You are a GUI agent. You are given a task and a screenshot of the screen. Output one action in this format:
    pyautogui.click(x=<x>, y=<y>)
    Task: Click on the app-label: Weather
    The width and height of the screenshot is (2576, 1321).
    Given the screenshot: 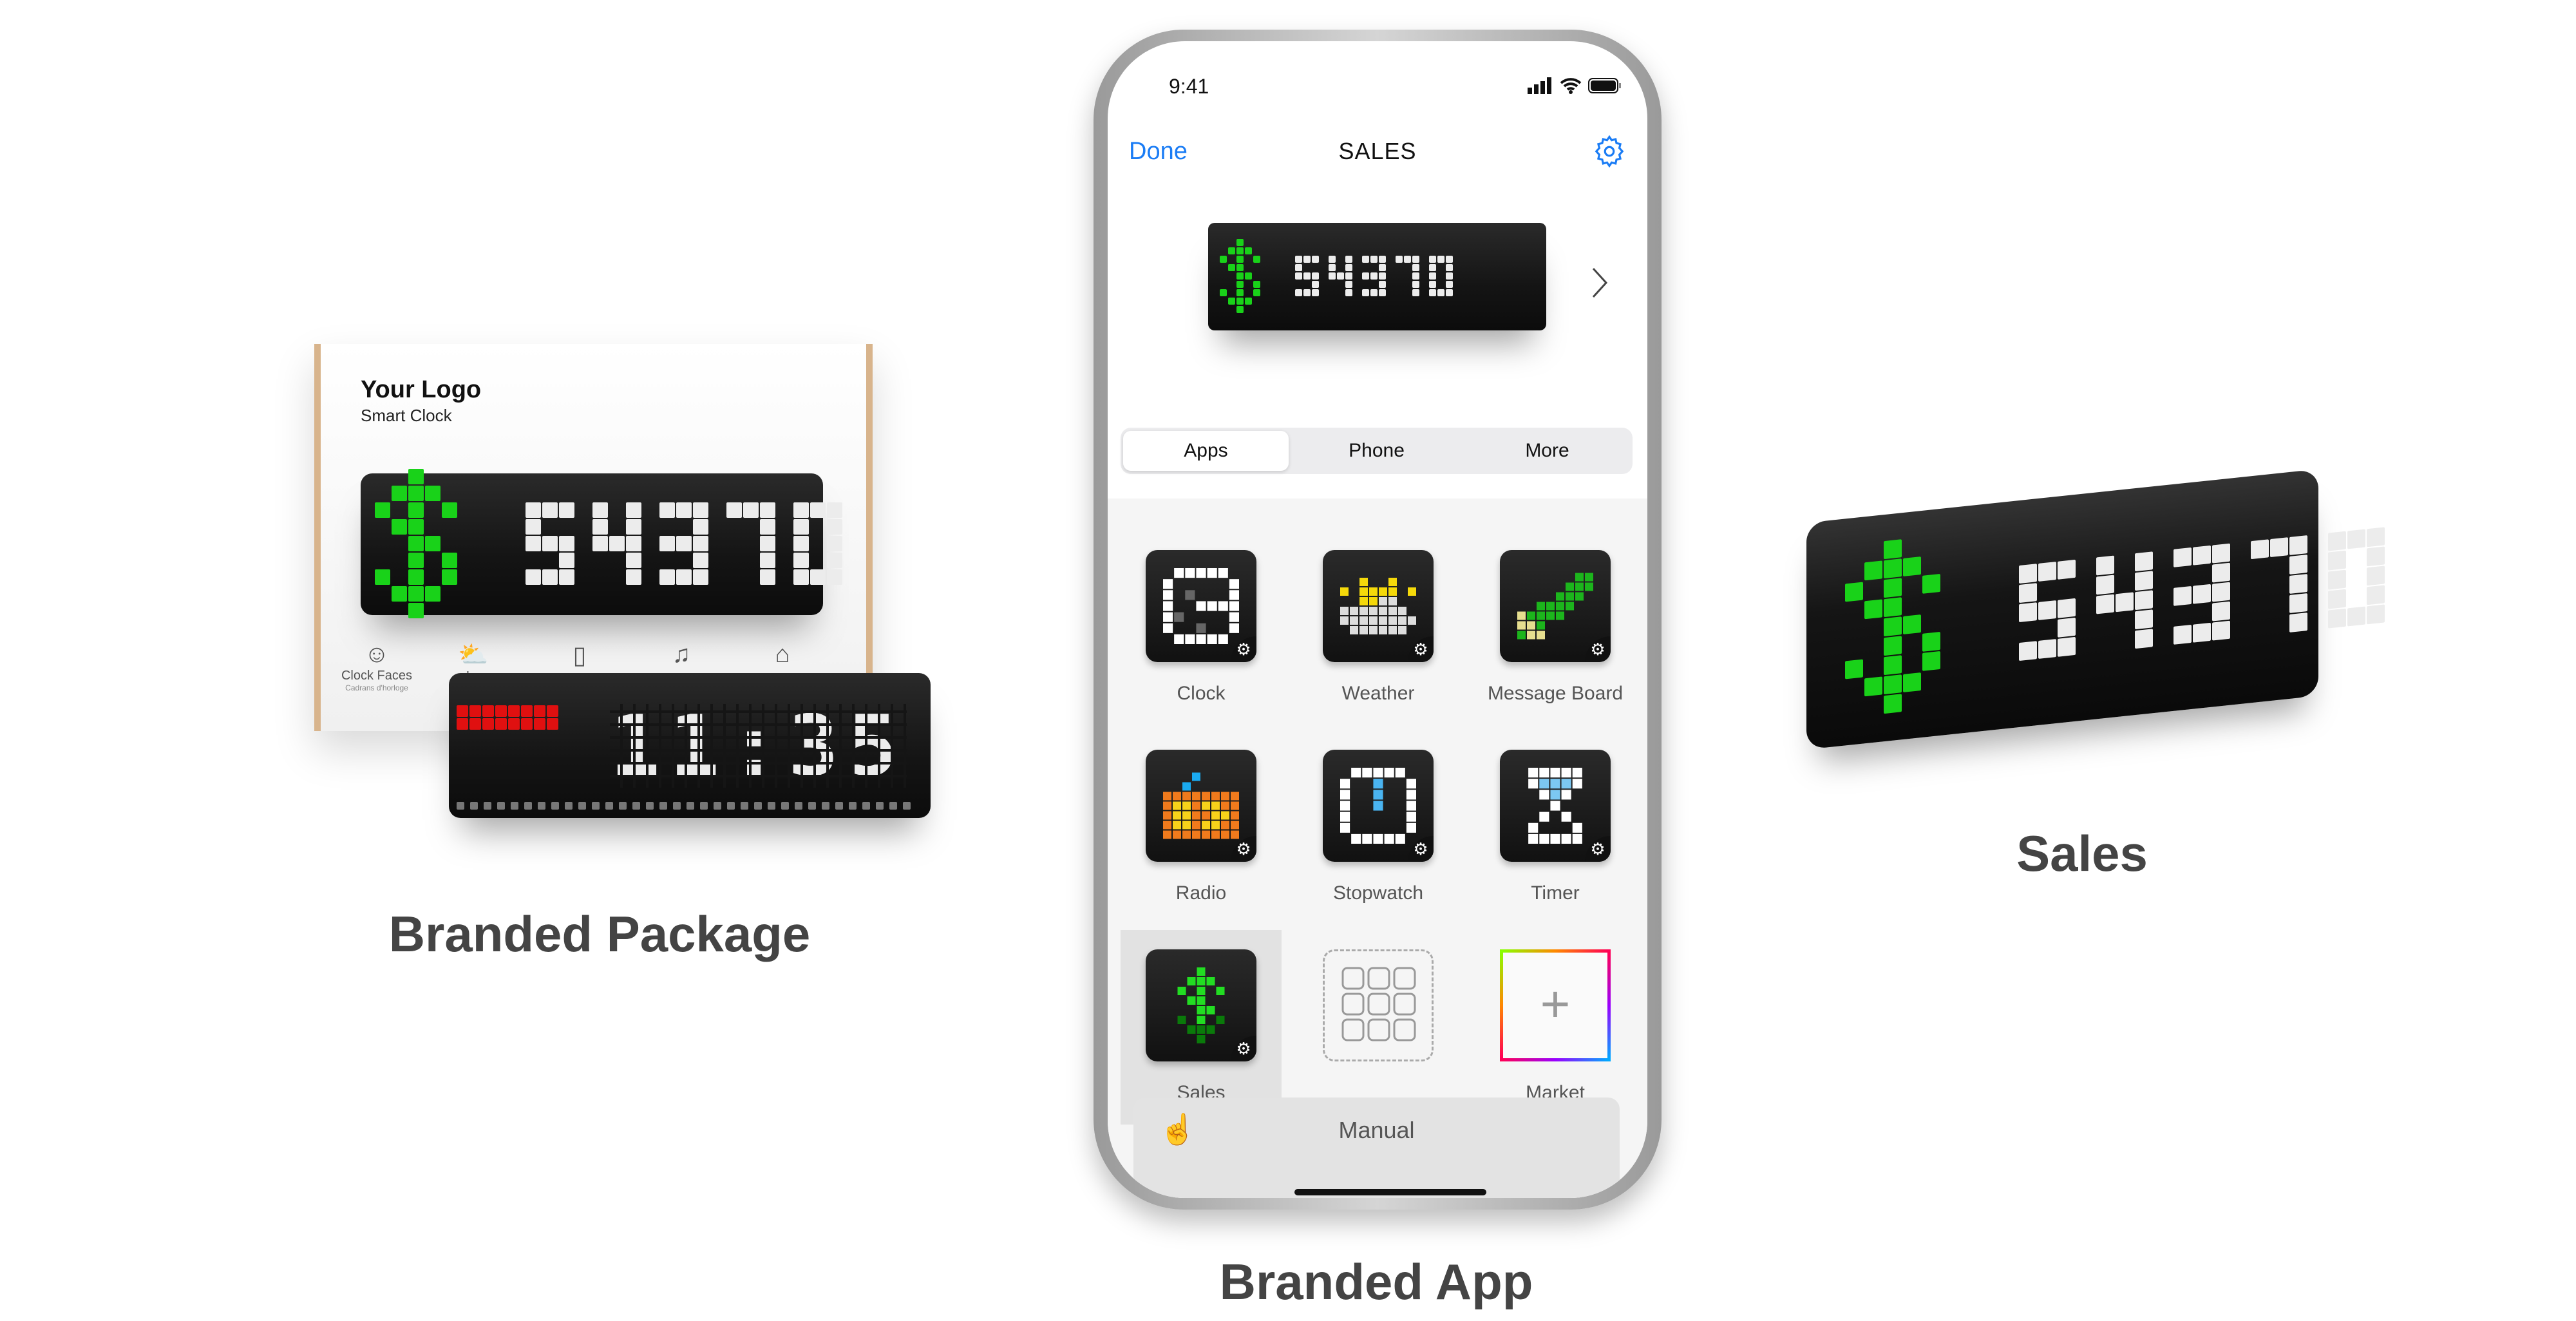 What is the action you would take?
    pyautogui.click(x=1378, y=693)
    